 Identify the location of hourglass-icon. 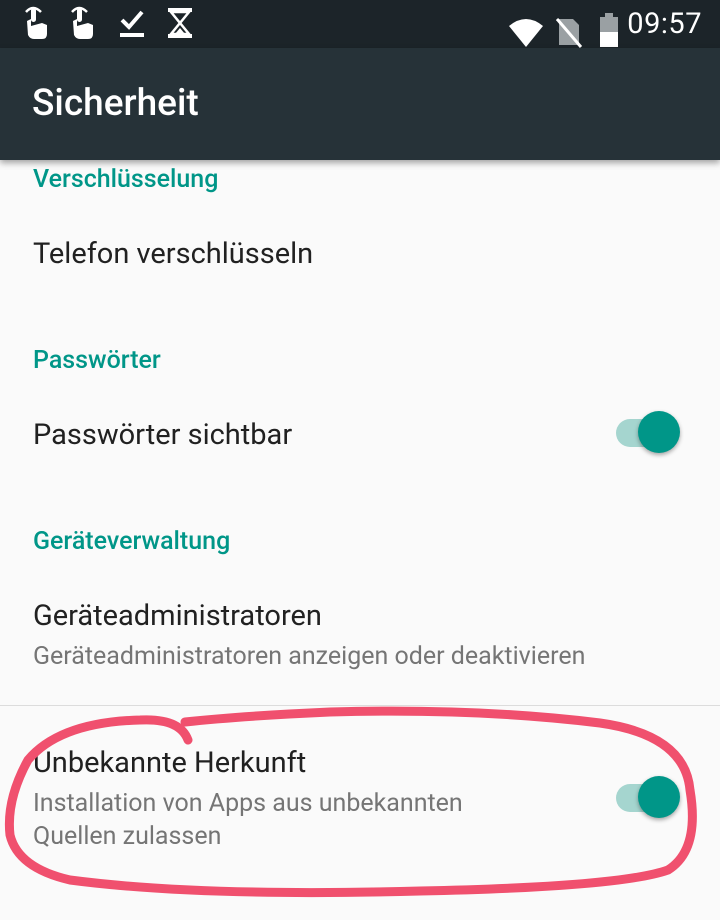
(180, 23).